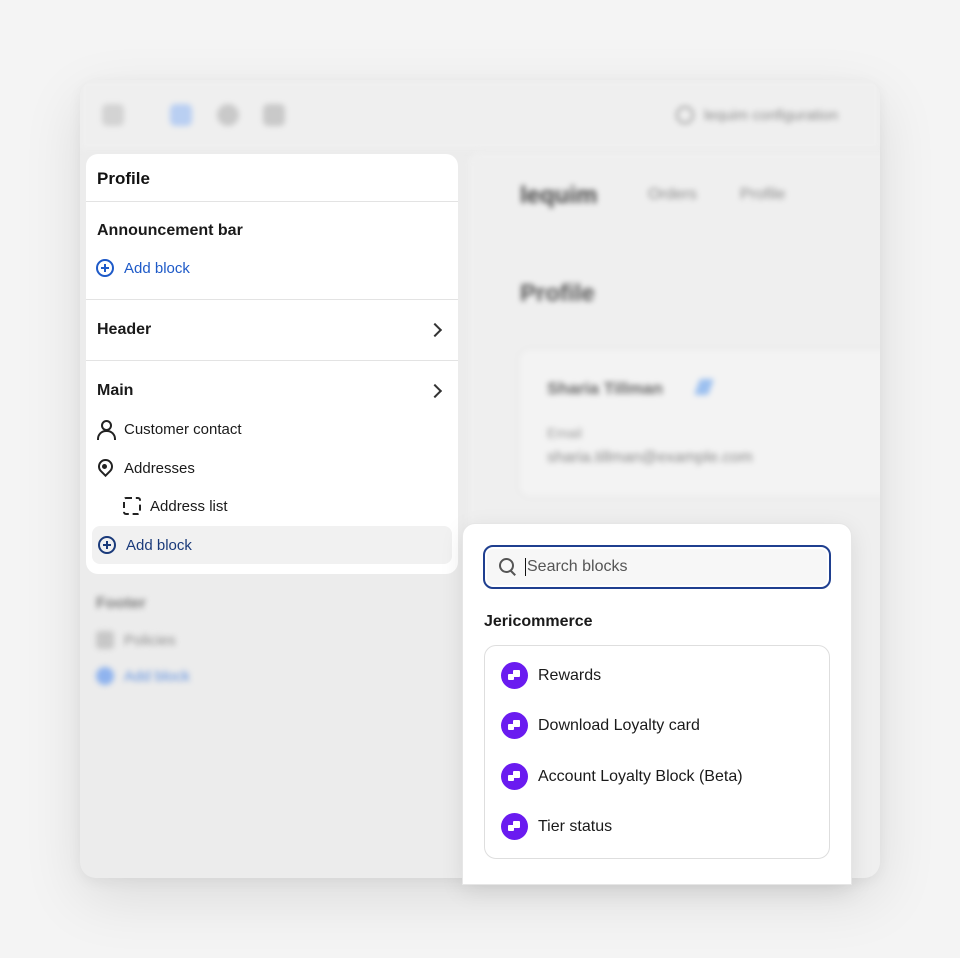 Image resolution: width=960 pixels, height=958 pixels. Describe the element at coordinates (157, 676) in the screenshot. I see `footer-add-block-label: Add block` at that location.